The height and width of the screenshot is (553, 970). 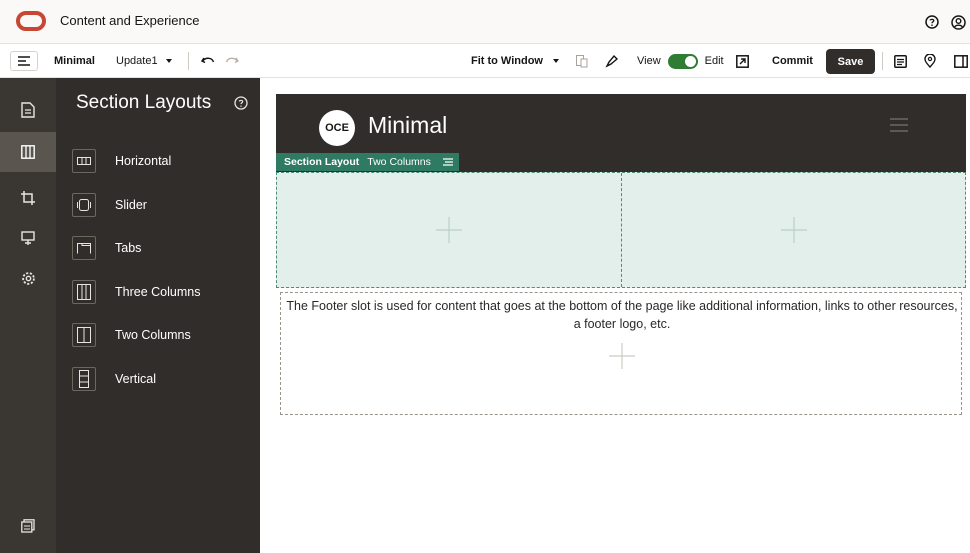 I want to click on update-selector: Update1, so click(x=144, y=61).